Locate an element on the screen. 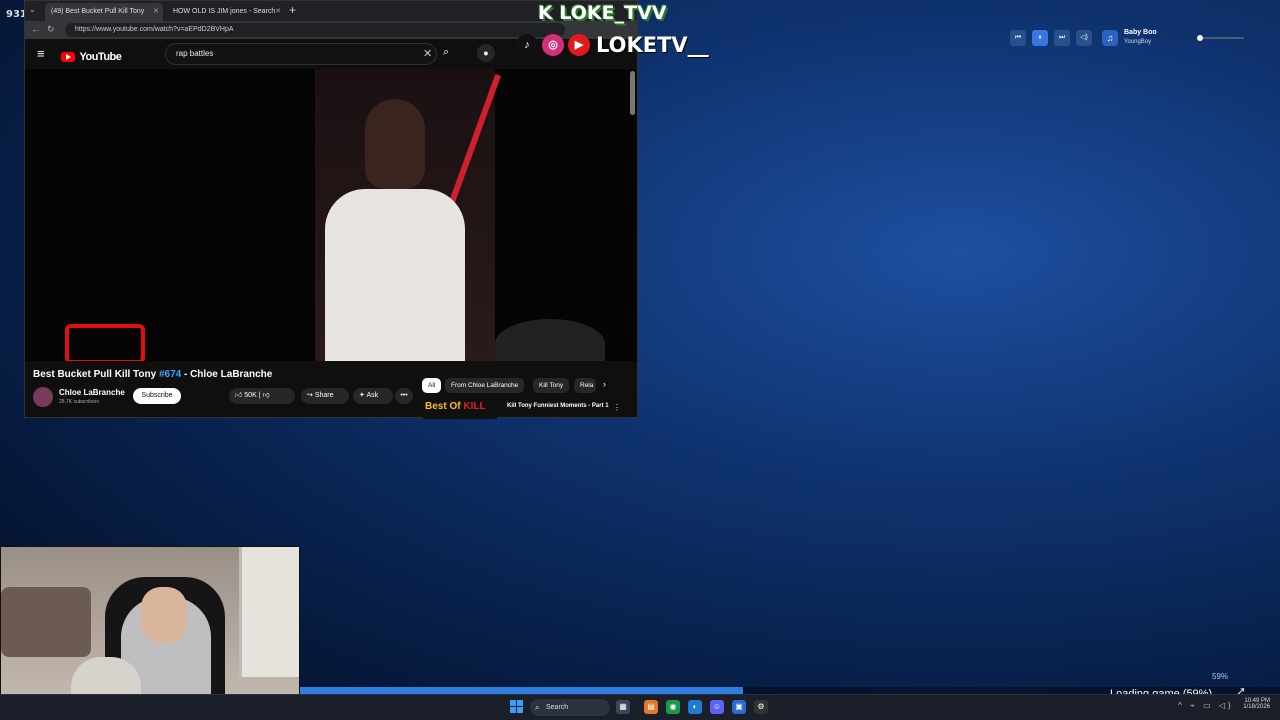 This screenshot has height=720, width=1280. previous-track-button: ⏮ is located at coordinates (1018, 38).